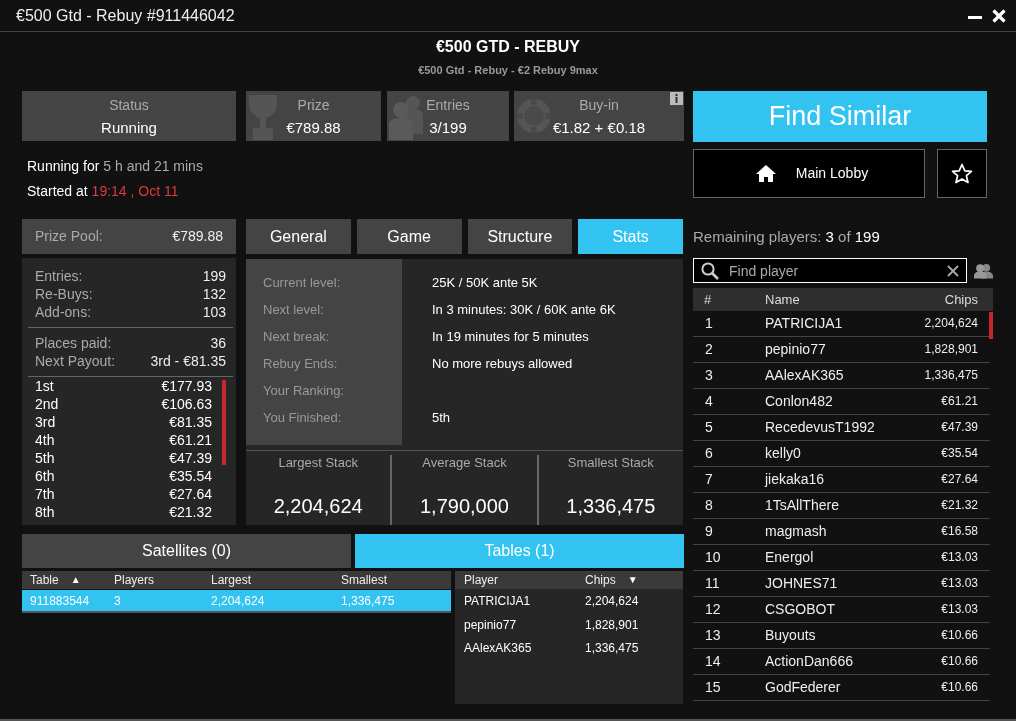 The image size is (1016, 721). What do you see at coordinates (364, 580) in the screenshot?
I see `column-header: Smallest` at bounding box center [364, 580].